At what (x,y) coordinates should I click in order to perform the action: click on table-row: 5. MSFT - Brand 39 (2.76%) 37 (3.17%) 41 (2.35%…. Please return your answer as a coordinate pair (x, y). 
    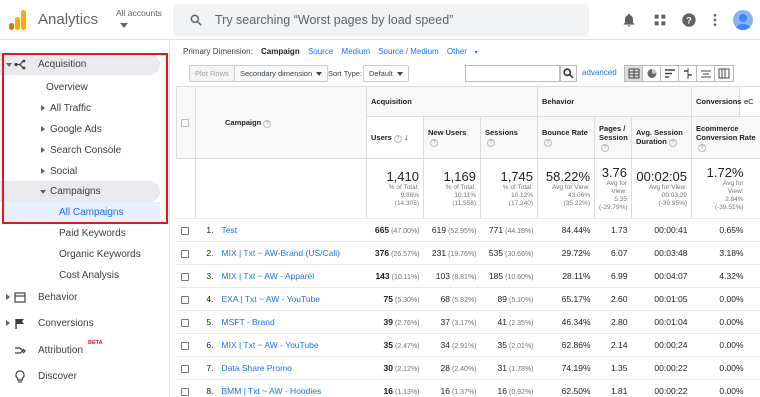
    Looking at the image, I should click on (468, 322).